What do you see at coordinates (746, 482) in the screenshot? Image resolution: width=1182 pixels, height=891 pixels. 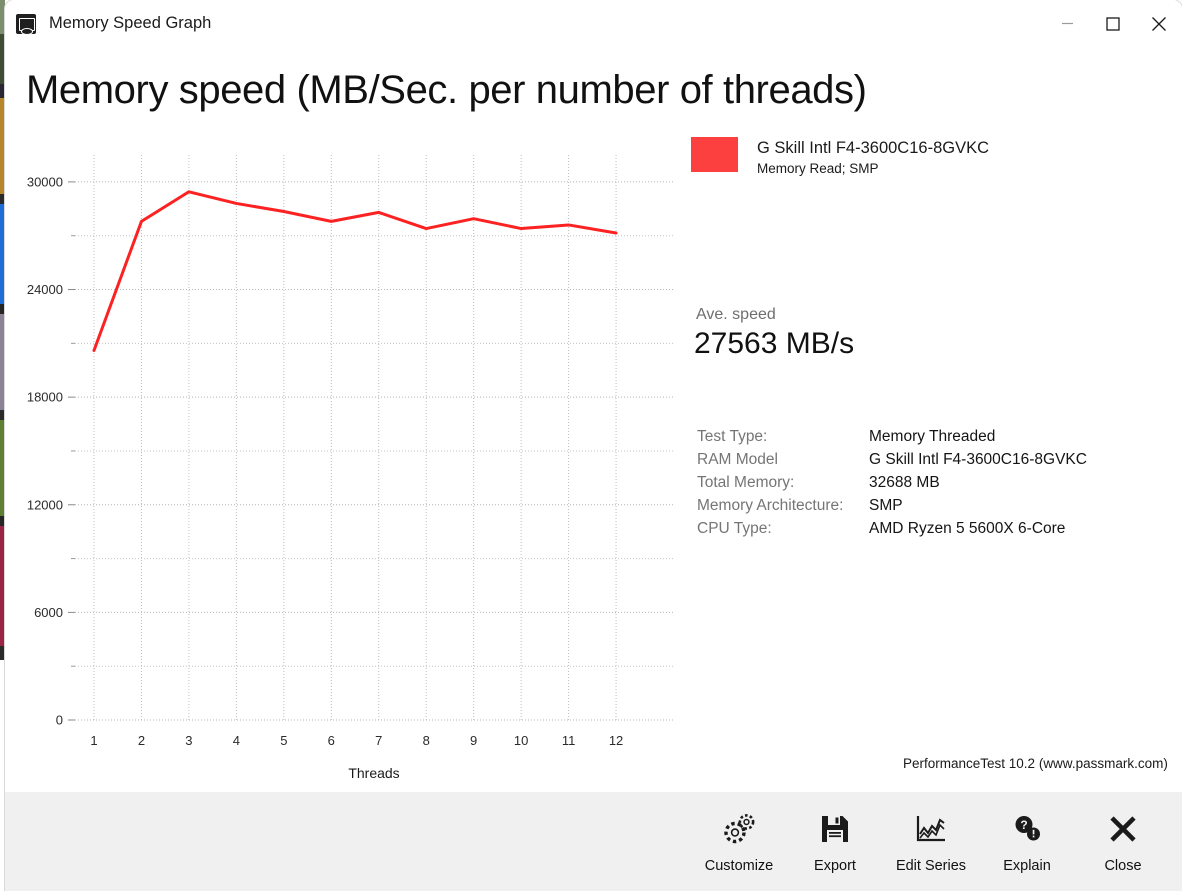 I see `info-row-key: Total Memory:` at bounding box center [746, 482].